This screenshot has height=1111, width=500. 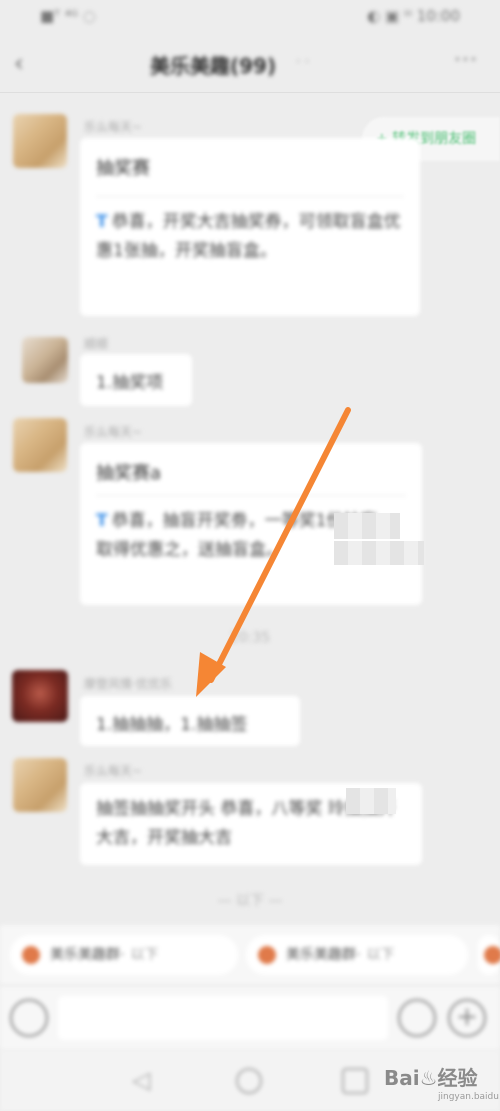 I want to click on message-bubble: 1.抽抽抽，1.抽抽签, so click(x=190, y=721).